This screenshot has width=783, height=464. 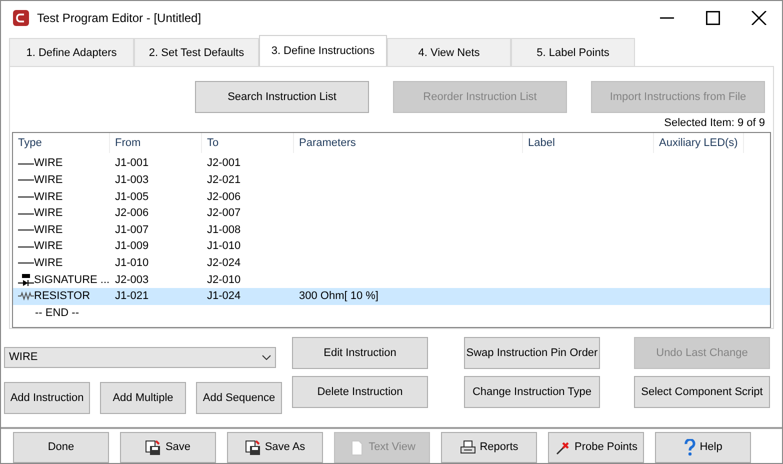 What do you see at coordinates (282, 97) in the screenshot?
I see `action-button: Search Instruction List` at bounding box center [282, 97].